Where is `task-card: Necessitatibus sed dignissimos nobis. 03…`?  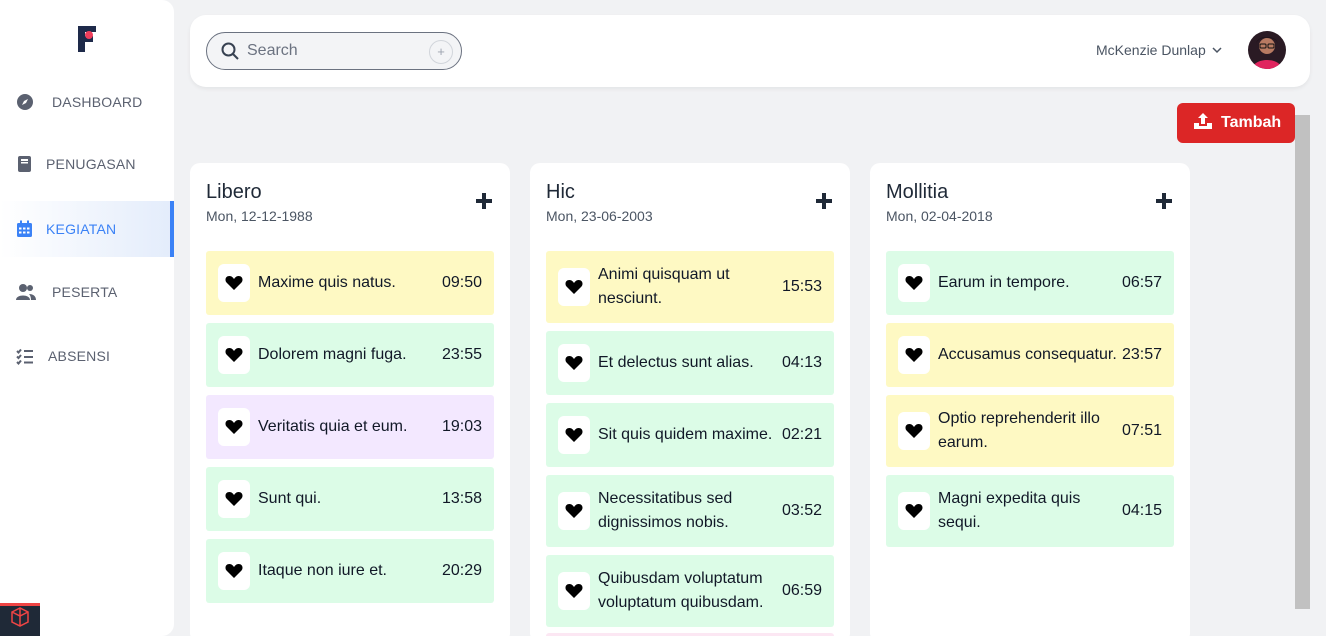
task-card: Necessitatibus sed dignissimos nobis. 03… is located at coordinates (690, 511).